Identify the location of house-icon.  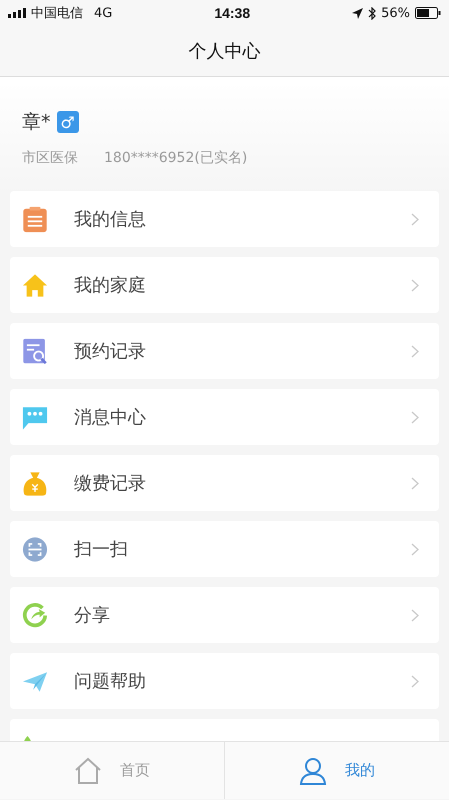
(35, 285).